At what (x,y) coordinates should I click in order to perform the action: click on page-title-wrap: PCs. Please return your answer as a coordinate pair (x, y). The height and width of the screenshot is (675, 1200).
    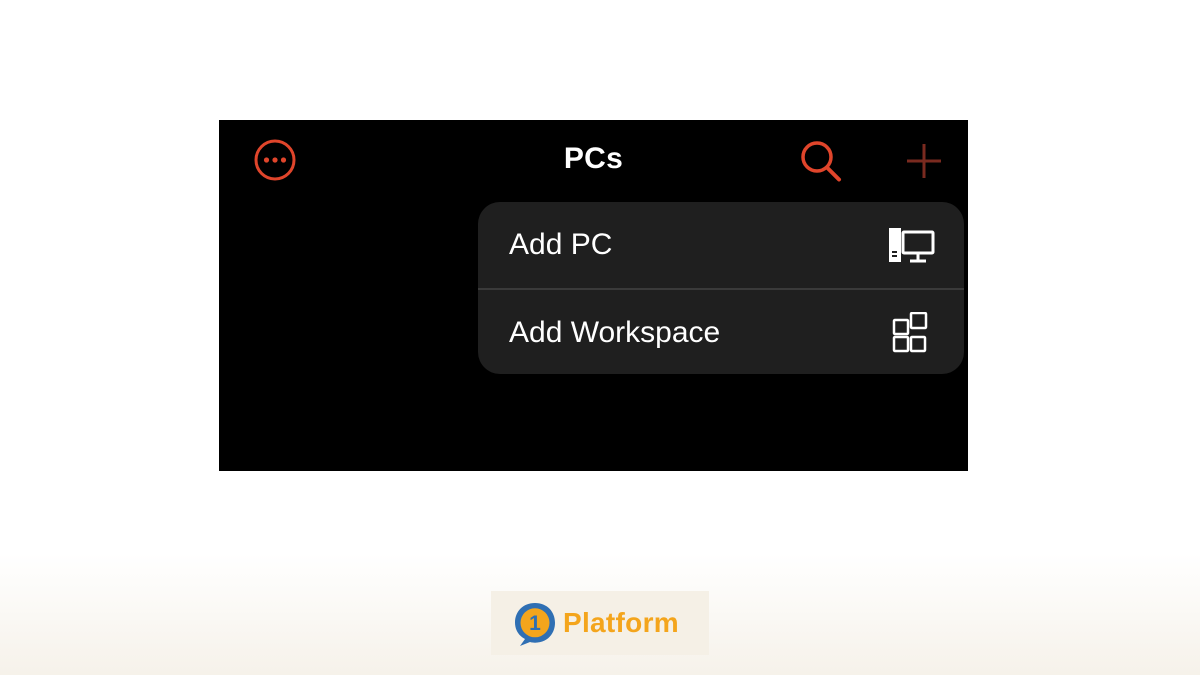
    Looking at the image, I should click on (593, 159).